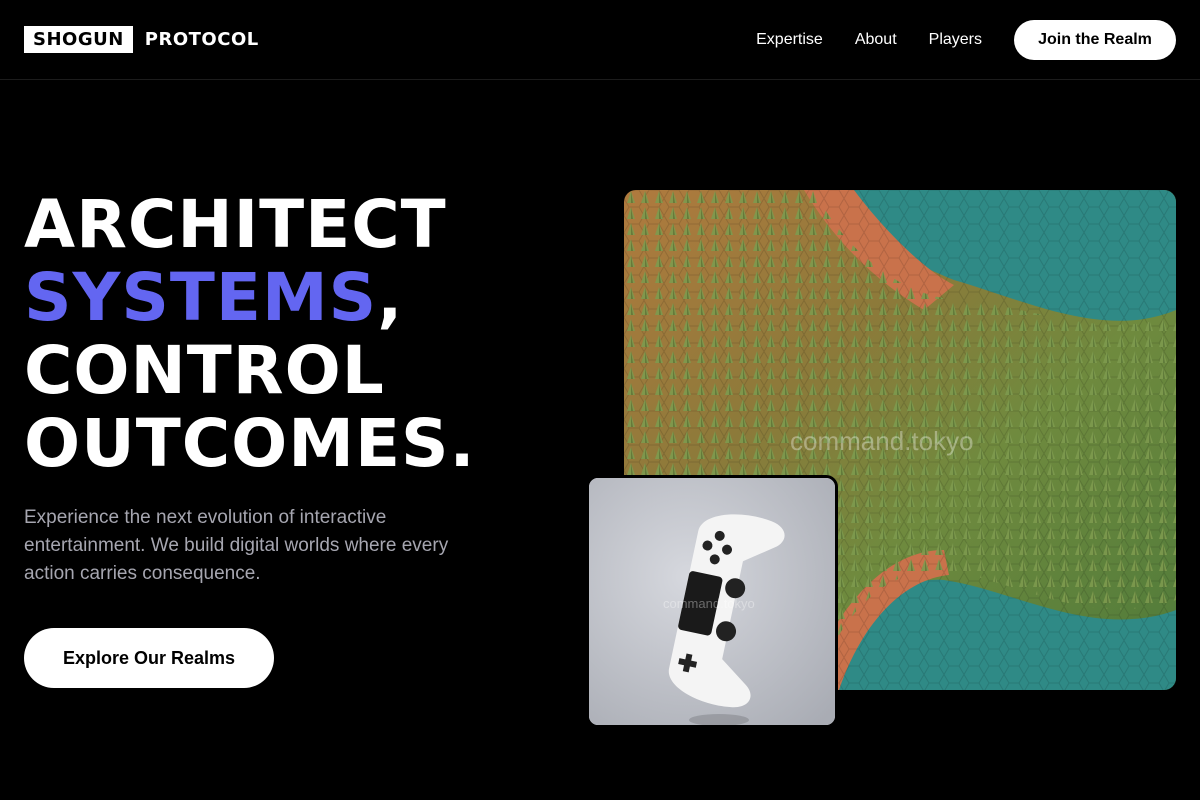 This screenshot has height=800, width=1200. I want to click on nav-links: Expertise About Players, so click(869, 40).